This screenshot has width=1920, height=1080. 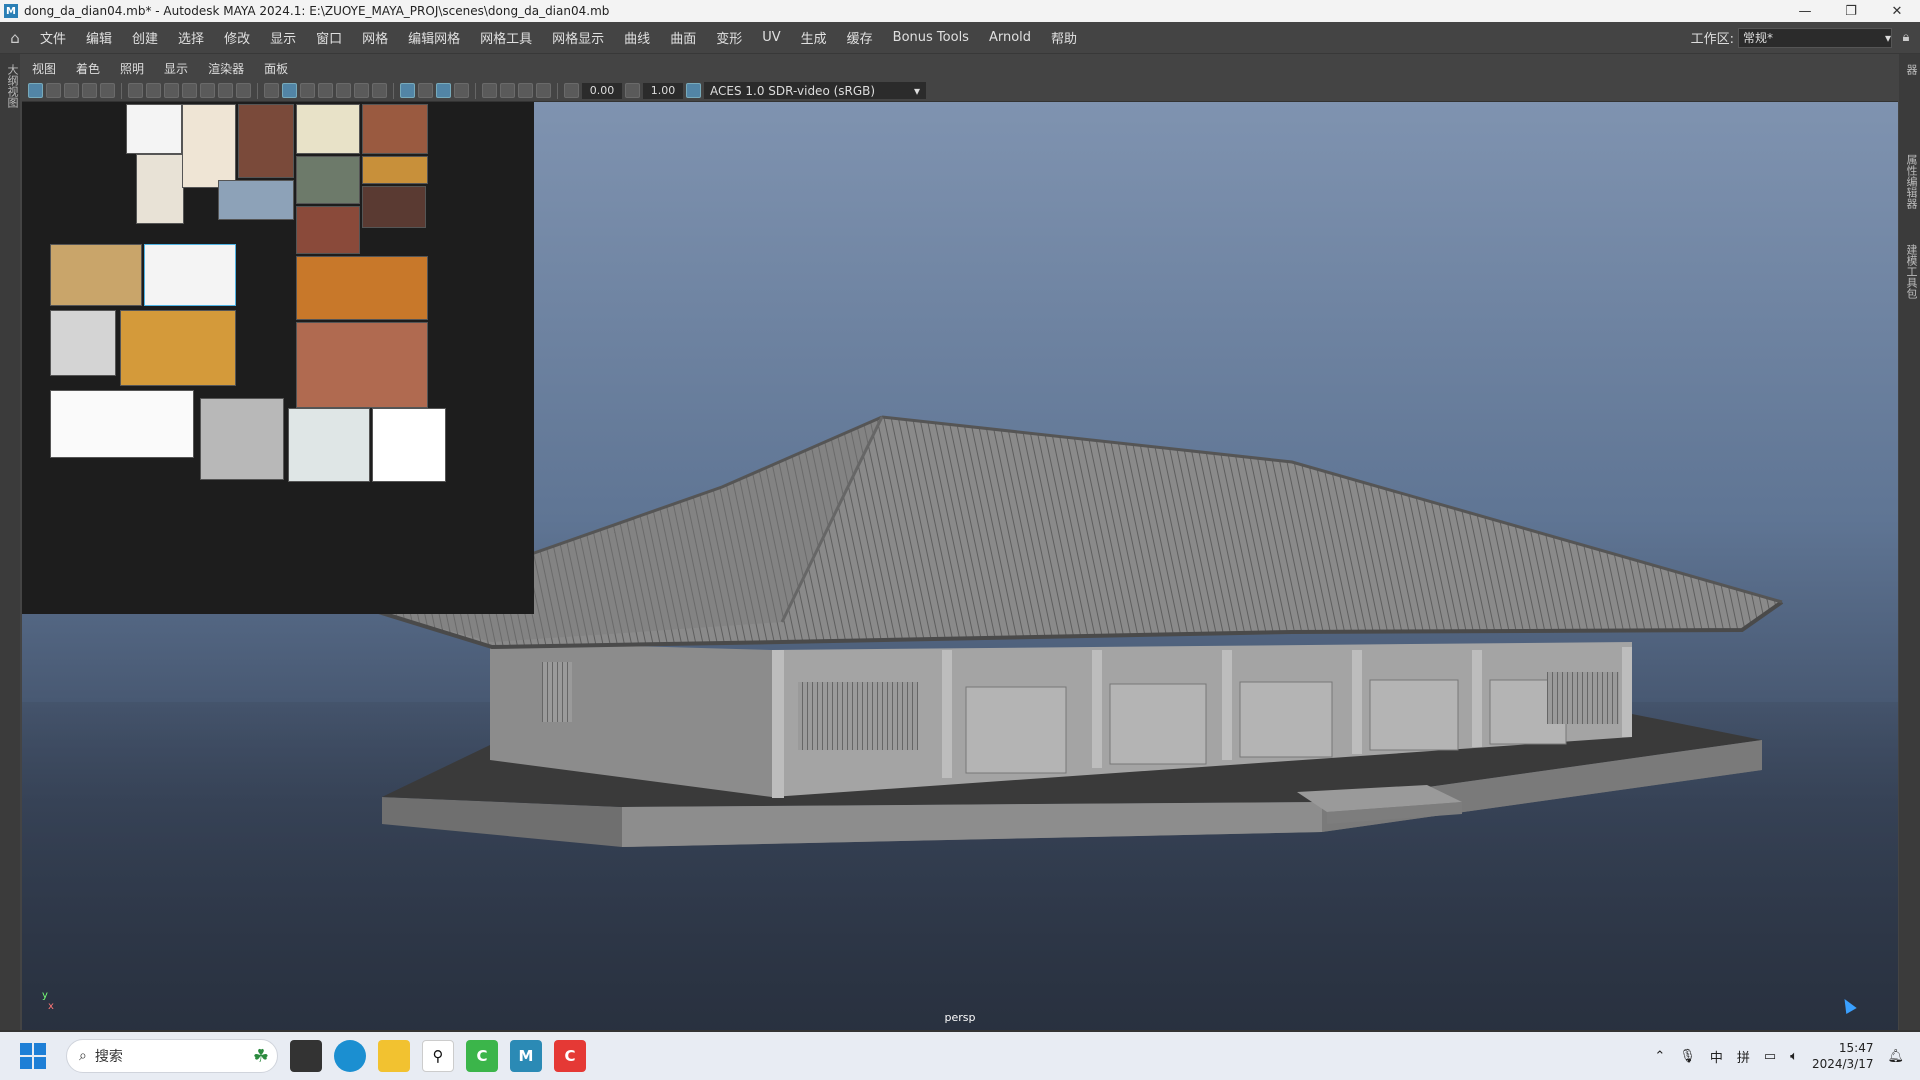 I want to click on menu-mesh: 网格, so click(x=375, y=37).